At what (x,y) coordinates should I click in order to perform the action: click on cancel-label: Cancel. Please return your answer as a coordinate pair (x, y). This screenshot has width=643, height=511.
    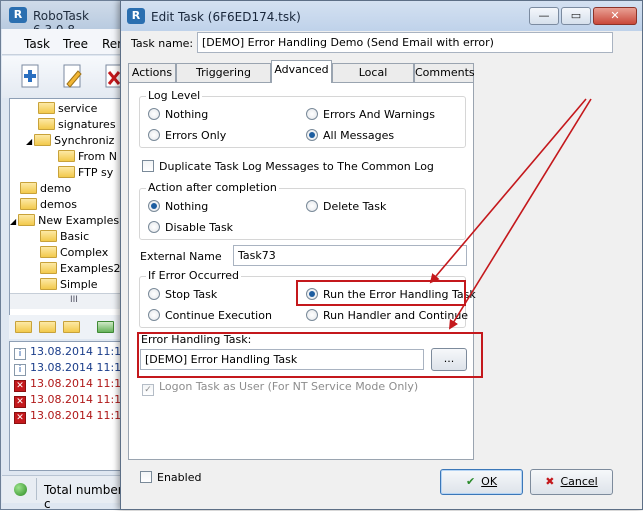
    Looking at the image, I should click on (579, 481).